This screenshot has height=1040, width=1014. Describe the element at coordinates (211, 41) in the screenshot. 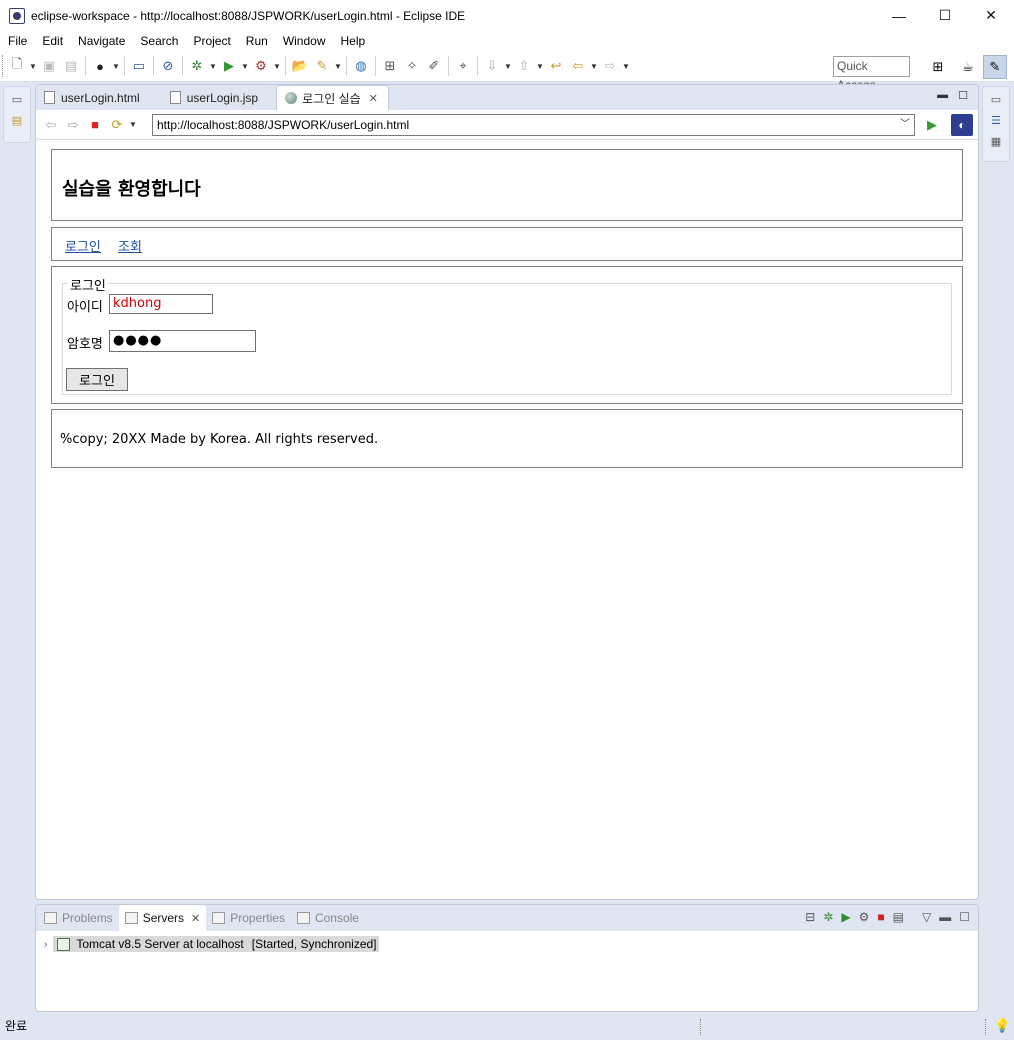

I see `menu-project: Project` at that location.